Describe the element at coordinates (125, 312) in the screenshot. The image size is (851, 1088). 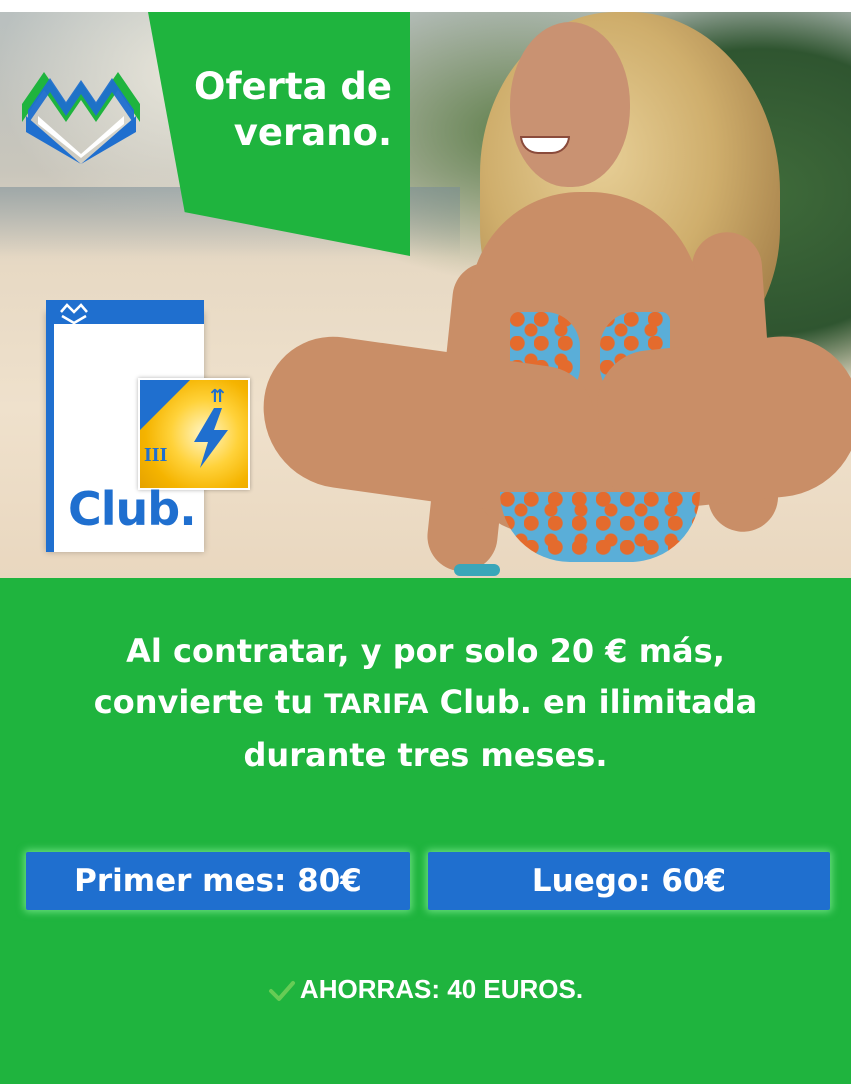
I see `box-top-stripe` at that location.